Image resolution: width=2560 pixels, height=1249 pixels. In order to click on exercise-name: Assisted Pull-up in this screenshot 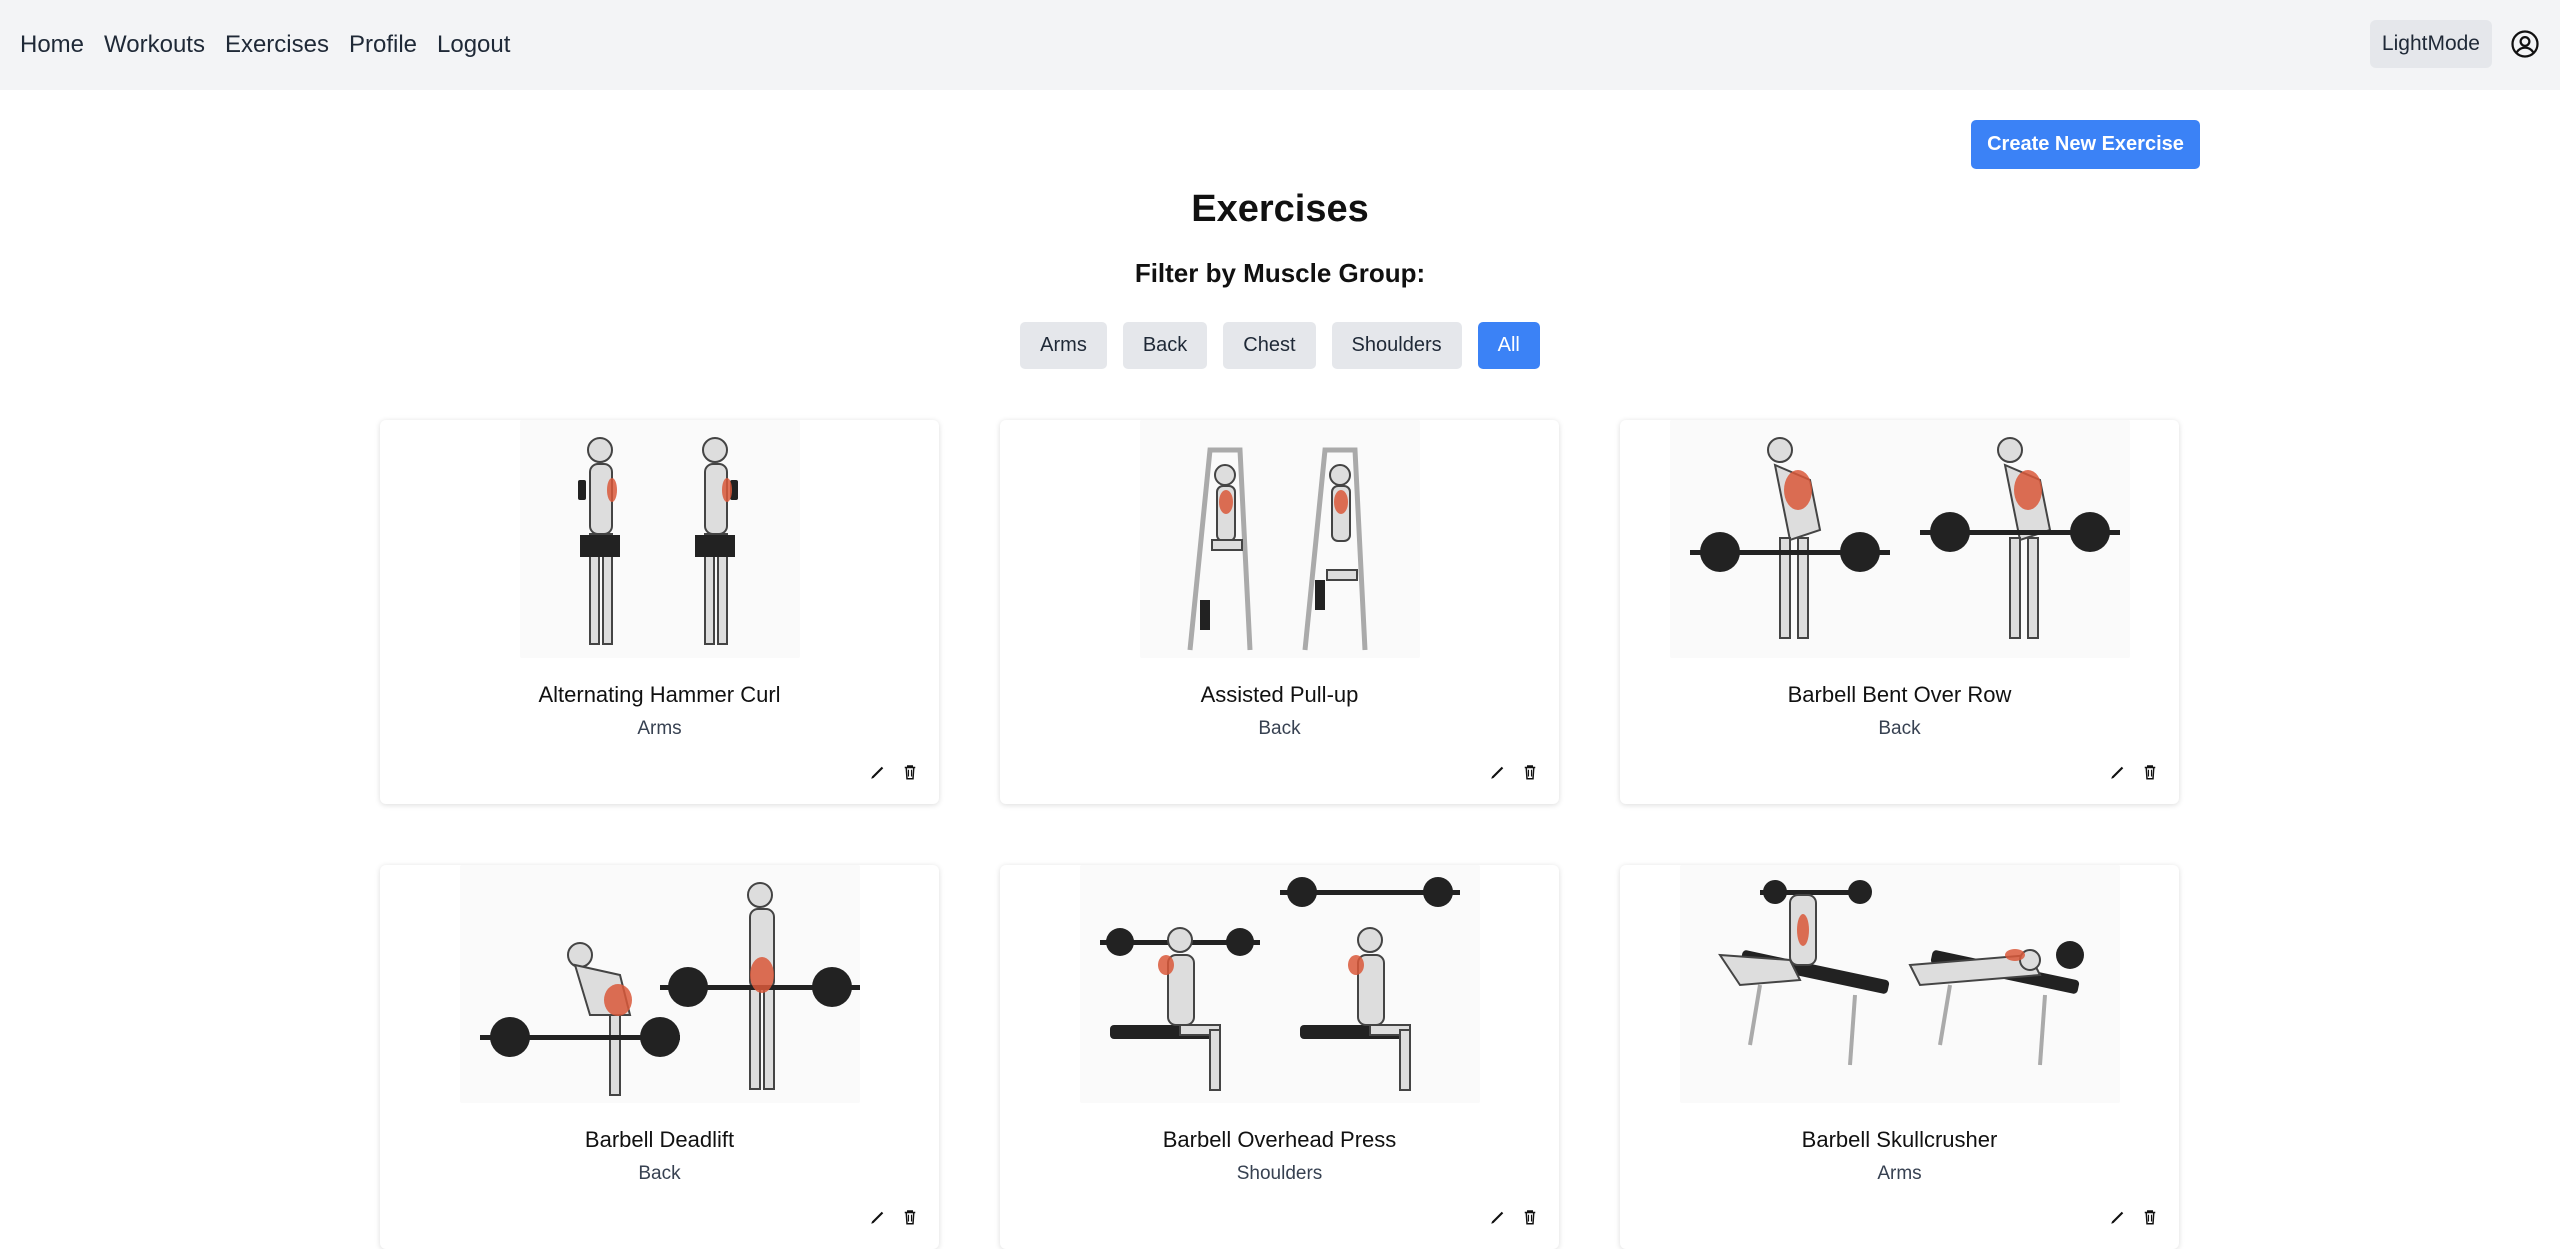, I will do `click(1279, 694)`.